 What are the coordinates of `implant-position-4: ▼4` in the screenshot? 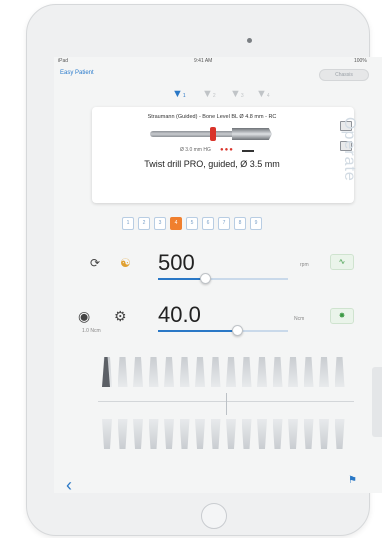 It's located at (263, 94).